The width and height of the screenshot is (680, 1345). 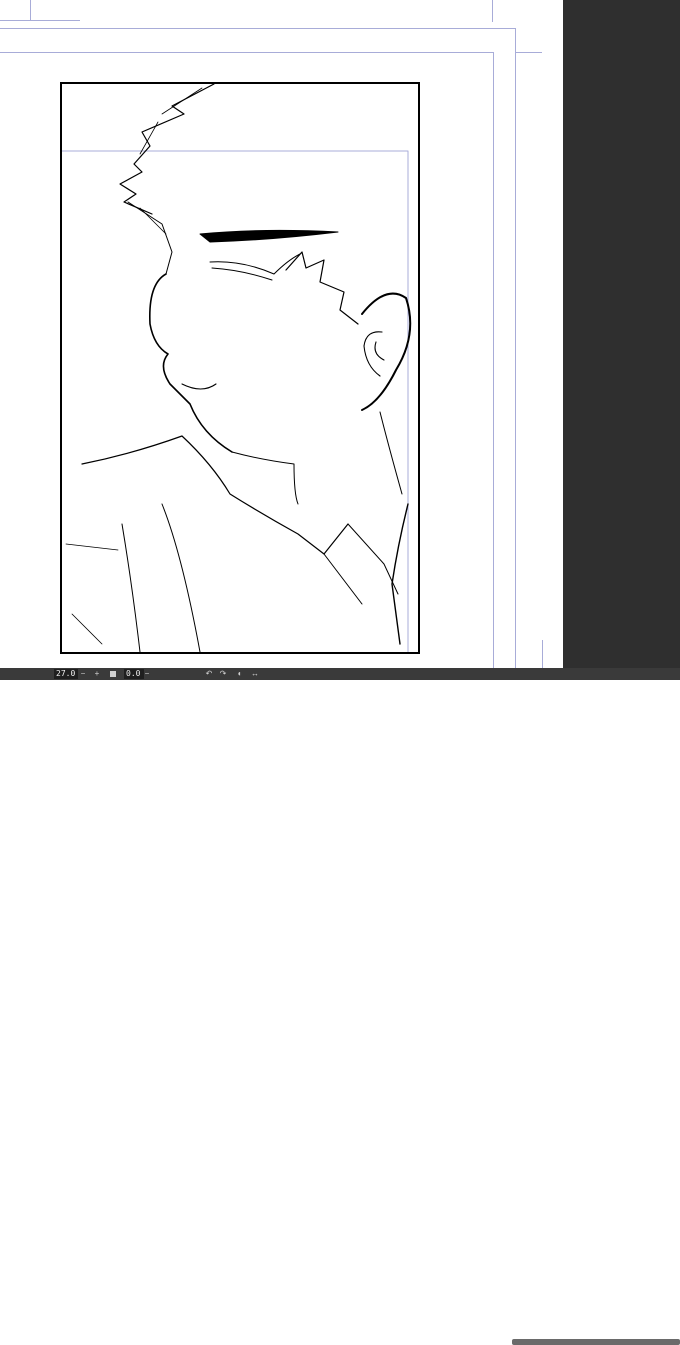 What do you see at coordinates (209, 674) in the screenshot?
I see `rotate-left-icon: ↶` at bounding box center [209, 674].